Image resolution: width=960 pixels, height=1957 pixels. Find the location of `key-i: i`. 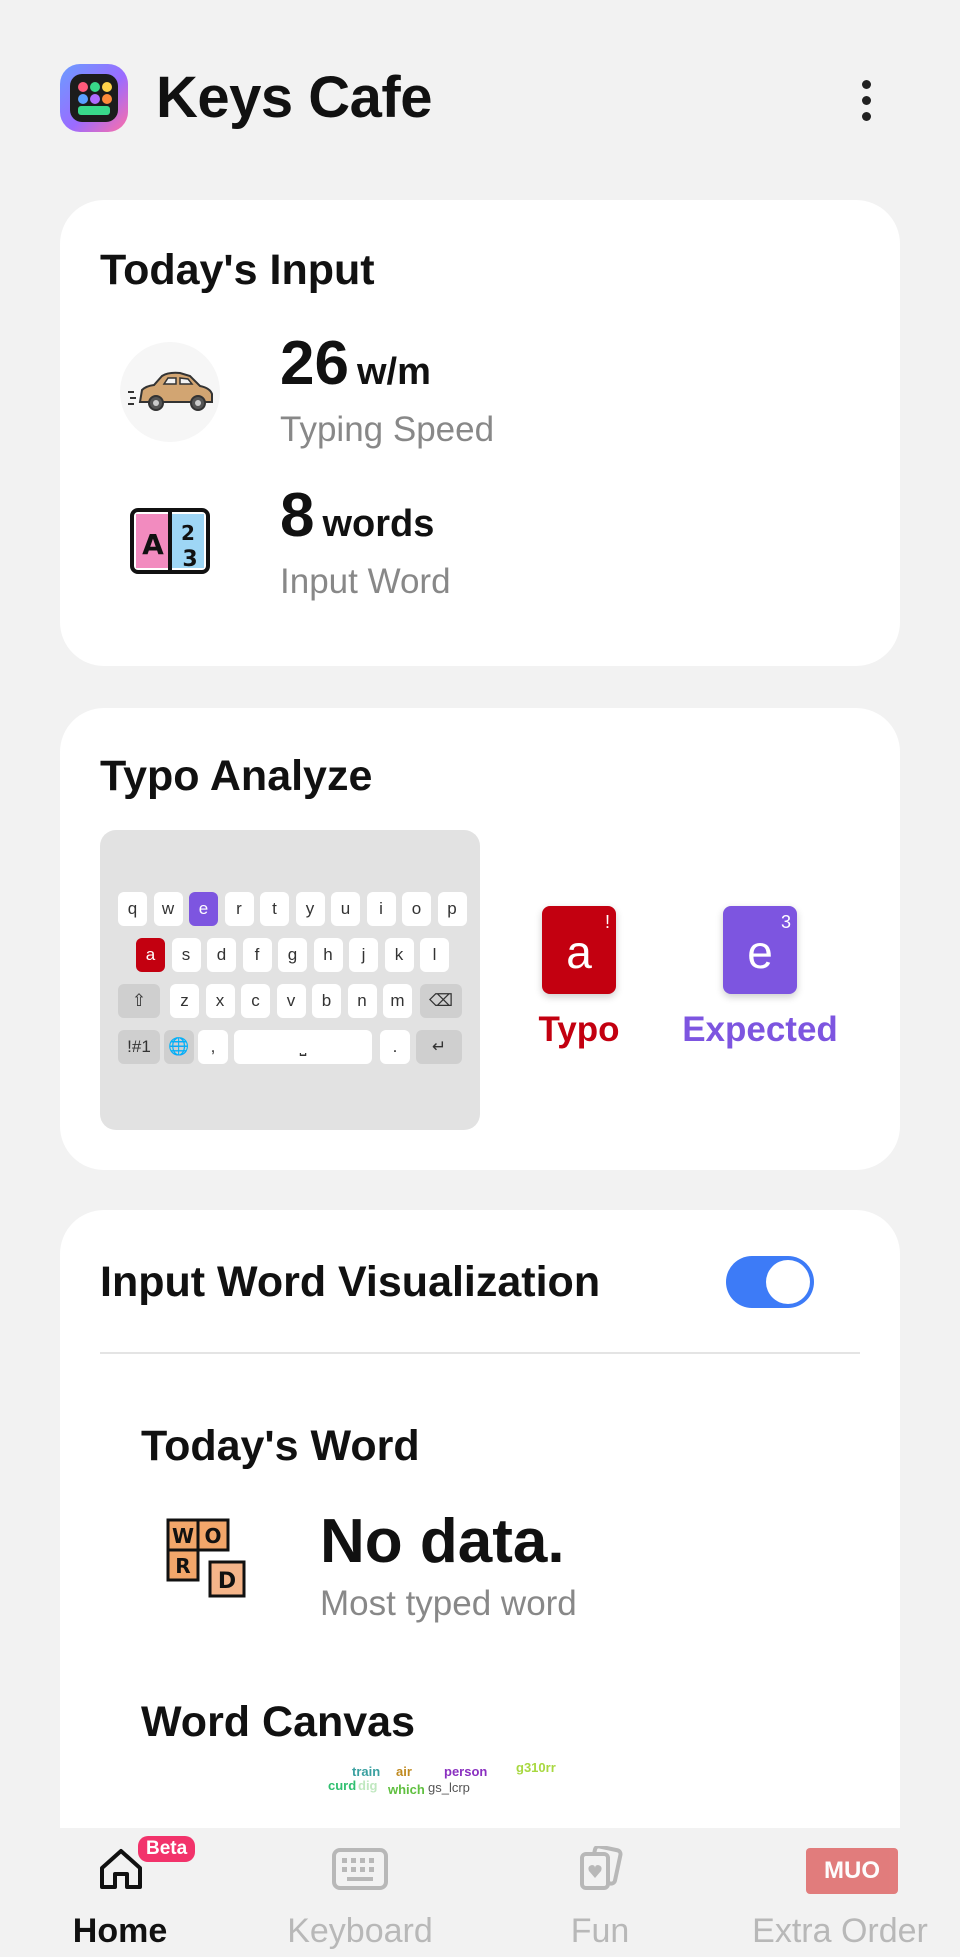

key-i: i is located at coordinates (381, 909).